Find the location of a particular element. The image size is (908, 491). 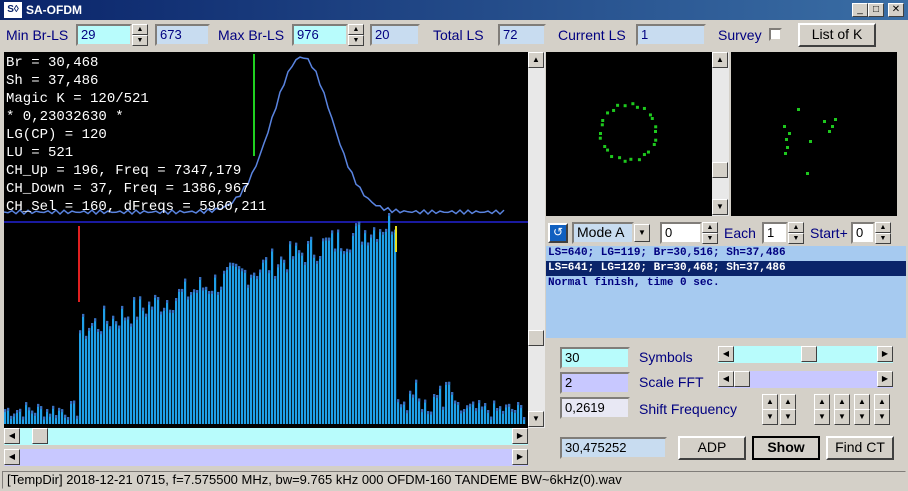

constellation-panel-left is located at coordinates (629, 134).